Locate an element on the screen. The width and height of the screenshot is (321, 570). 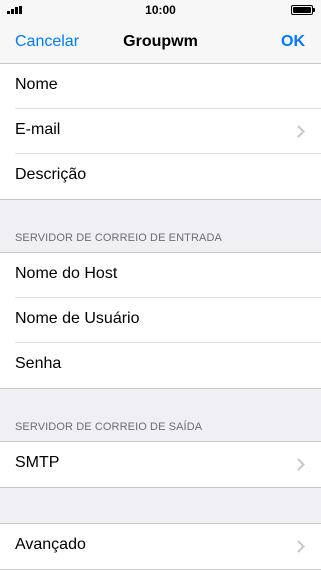
incoming-server-header: SERVIDOR DE CORREIO DE ENTRADA is located at coordinates (160, 226).